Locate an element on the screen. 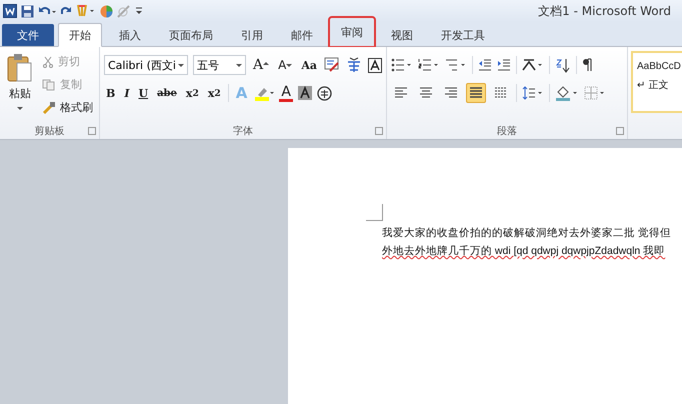 This screenshot has width=682, height=404. shrink-font-button: A is located at coordinates (285, 65).